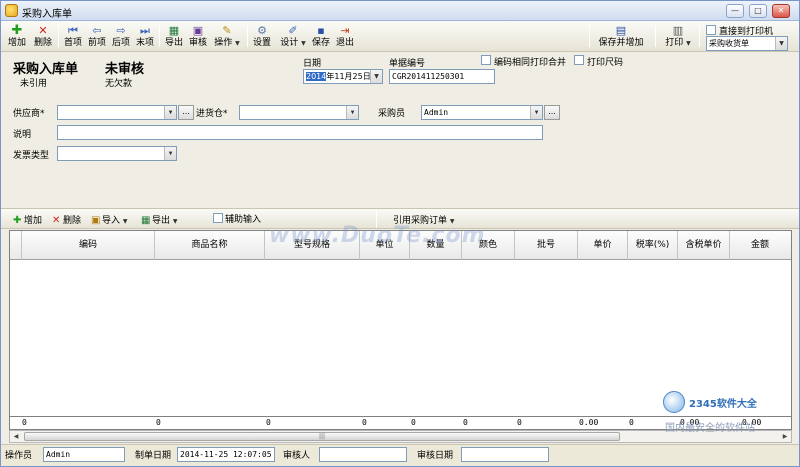  What do you see at coordinates (603, 245) in the screenshot?
I see `column-header: 单价` at bounding box center [603, 245].